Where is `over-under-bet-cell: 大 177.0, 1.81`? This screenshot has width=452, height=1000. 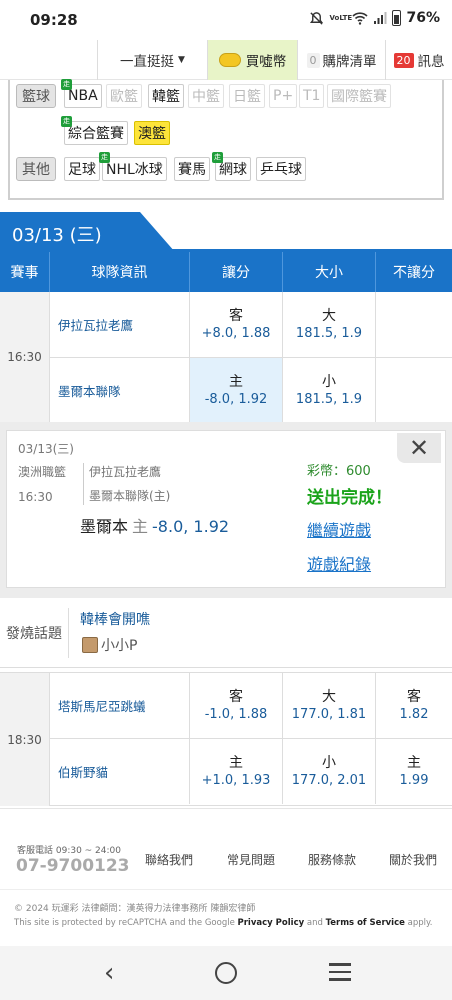
over-under-bet-cell: 大 177.0, 1.81 is located at coordinates (329, 705).